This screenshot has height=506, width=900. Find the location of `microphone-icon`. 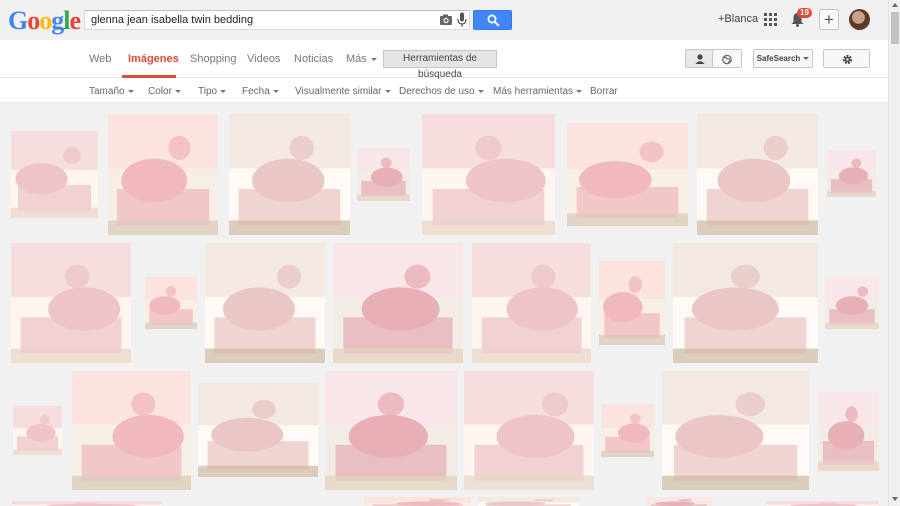

microphone-icon is located at coordinates (462, 20).